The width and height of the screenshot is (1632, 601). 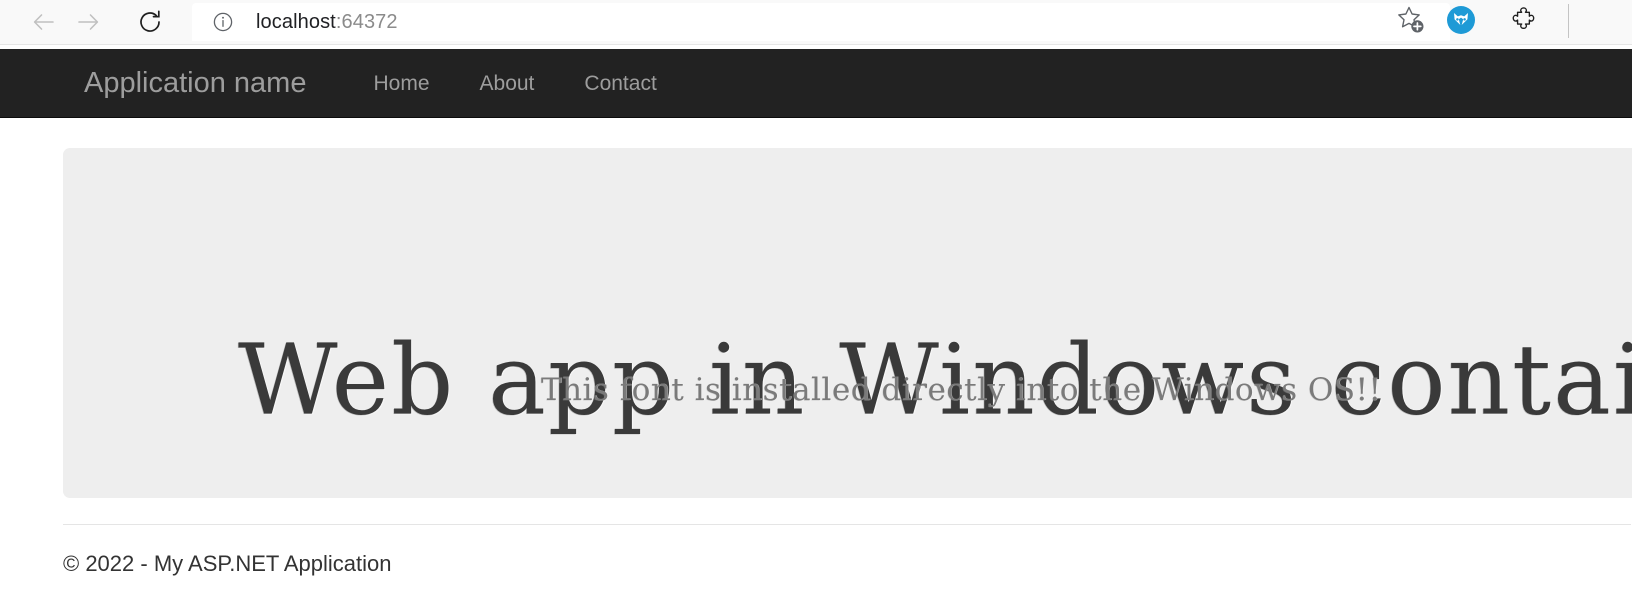 What do you see at coordinates (296, 21) in the screenshot?
I see `url-host: localhost` at bounding box center [296, 21].